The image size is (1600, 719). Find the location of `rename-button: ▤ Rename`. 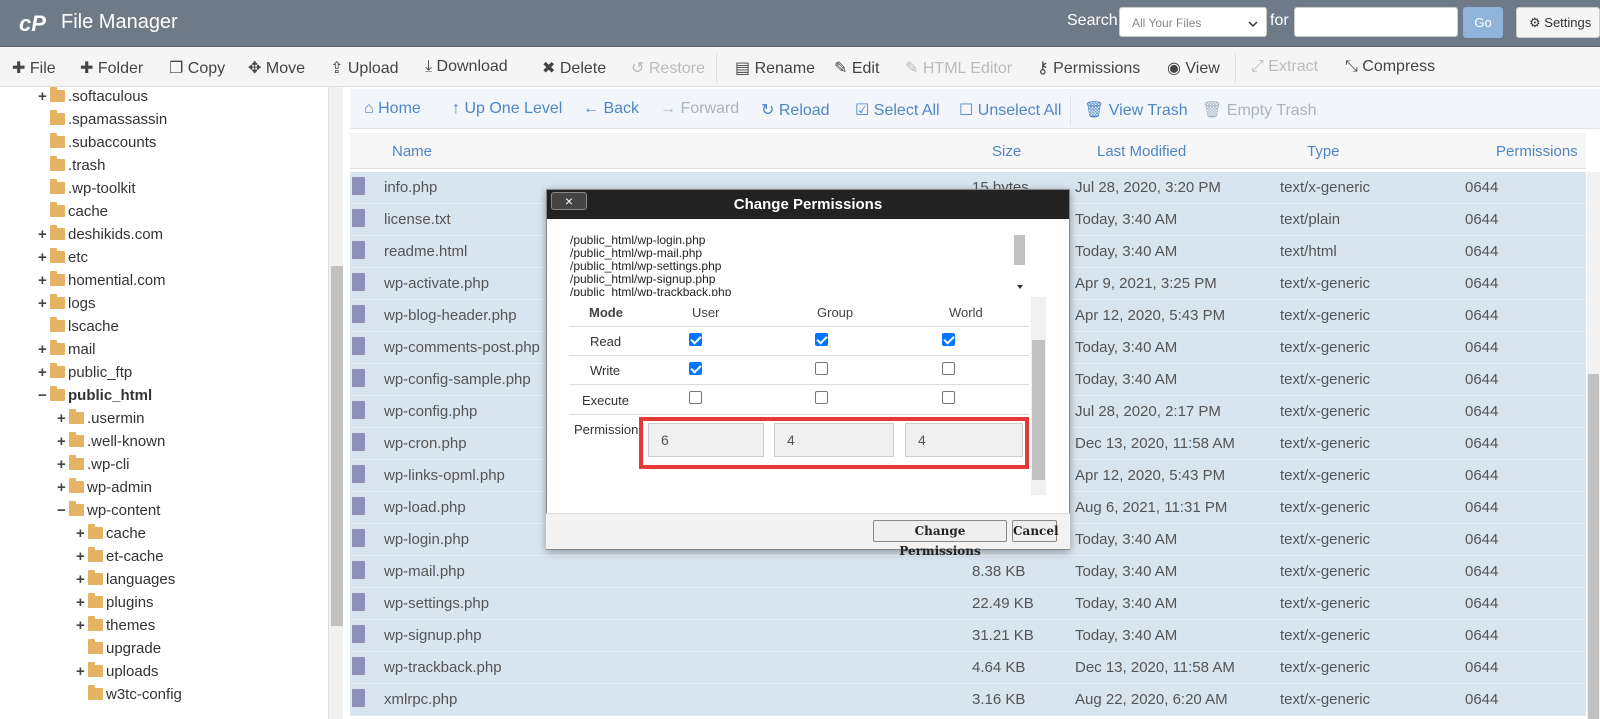

rename-button: ▤ Rename is located at coordinates (775, 68).